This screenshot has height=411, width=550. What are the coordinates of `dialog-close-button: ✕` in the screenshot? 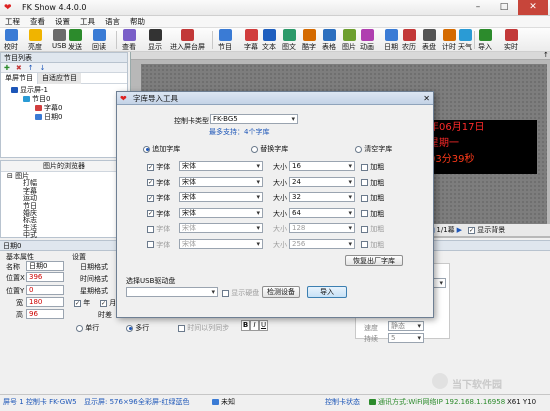 It's located at (426, 98).